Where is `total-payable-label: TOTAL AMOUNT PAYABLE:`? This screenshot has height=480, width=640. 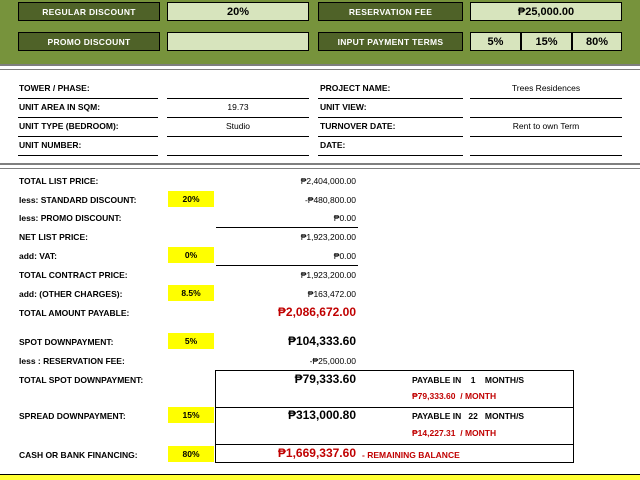 total-payable-label: TOTAL AMOUNT PAYABLE: is located at coordinates (74, 313).